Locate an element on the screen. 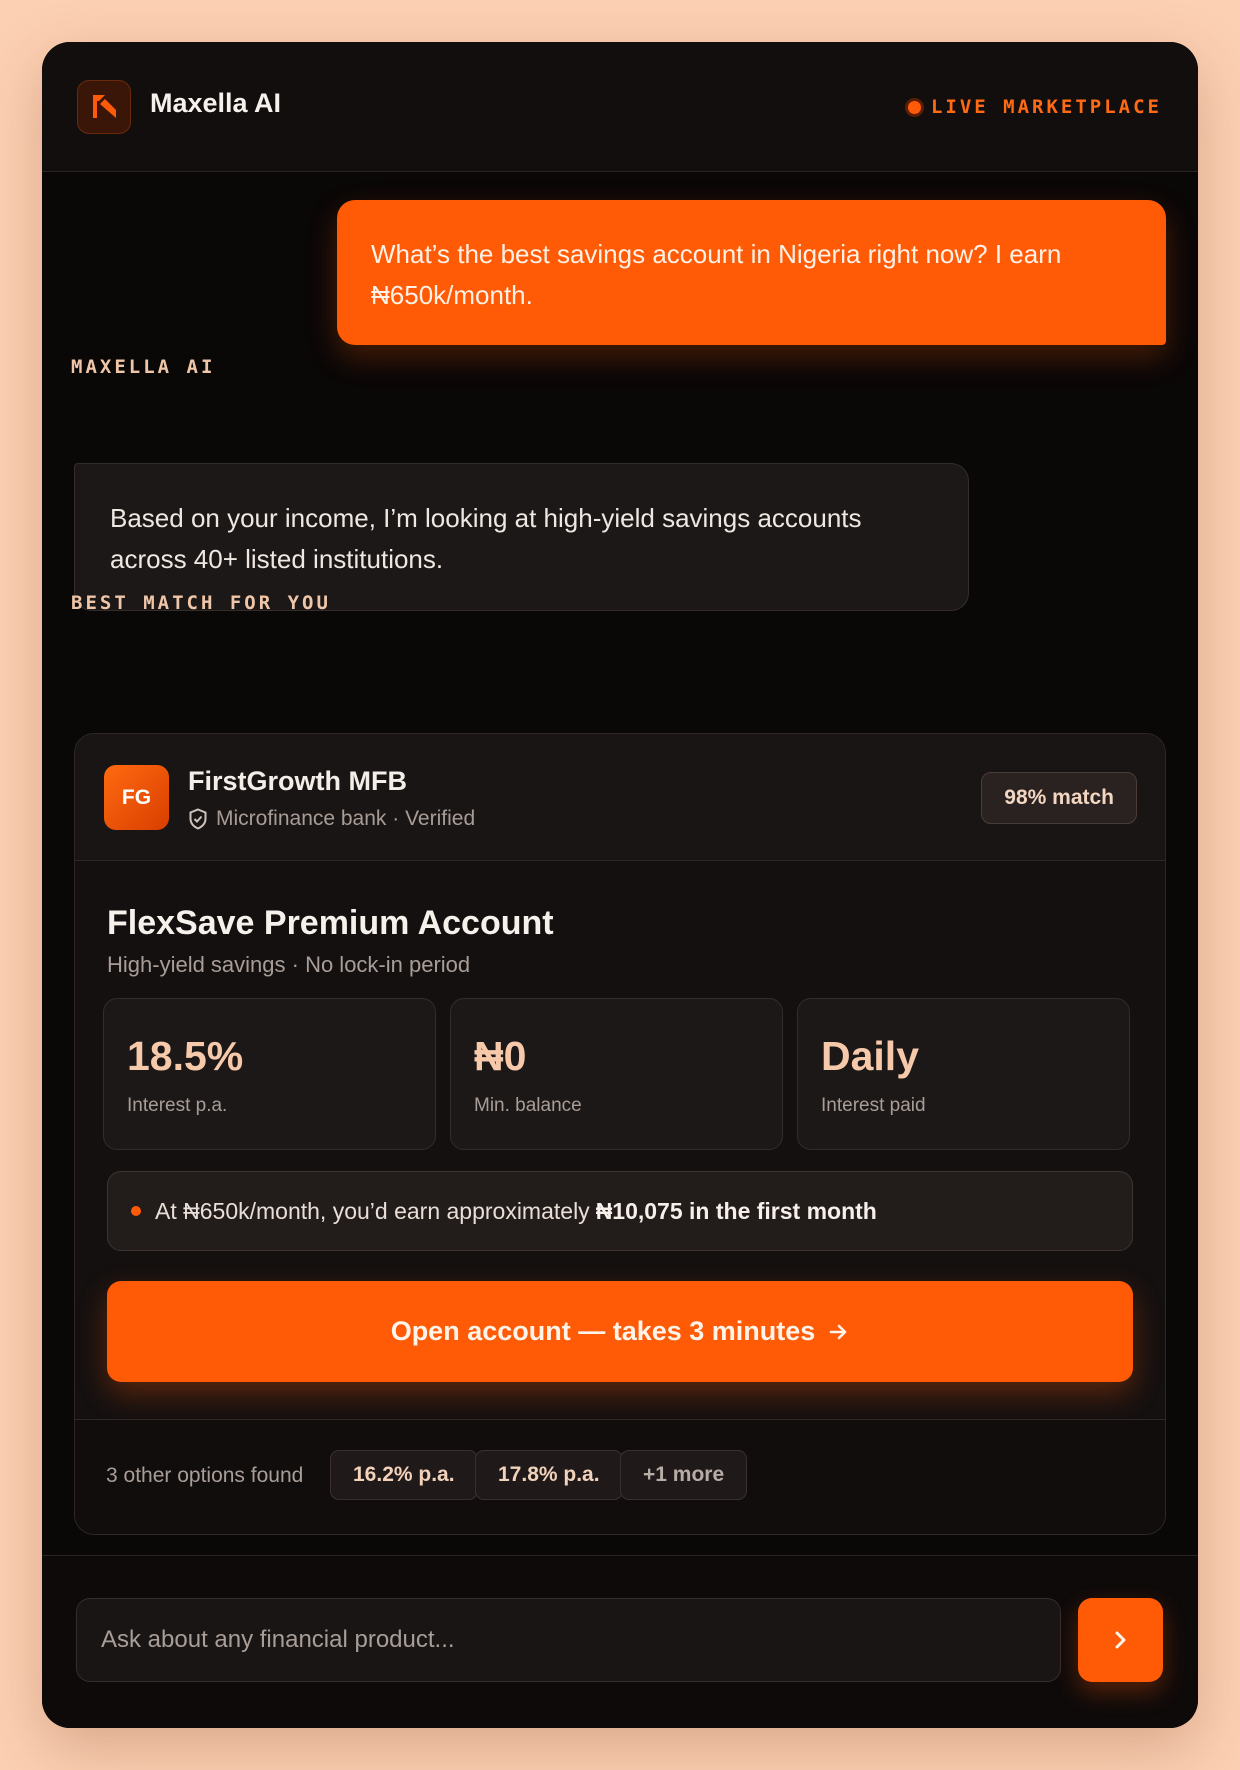 The image size is (1240, 1770). product-subtitle: High-yield savings · No lock-in period is located at coordinates (289, 964).